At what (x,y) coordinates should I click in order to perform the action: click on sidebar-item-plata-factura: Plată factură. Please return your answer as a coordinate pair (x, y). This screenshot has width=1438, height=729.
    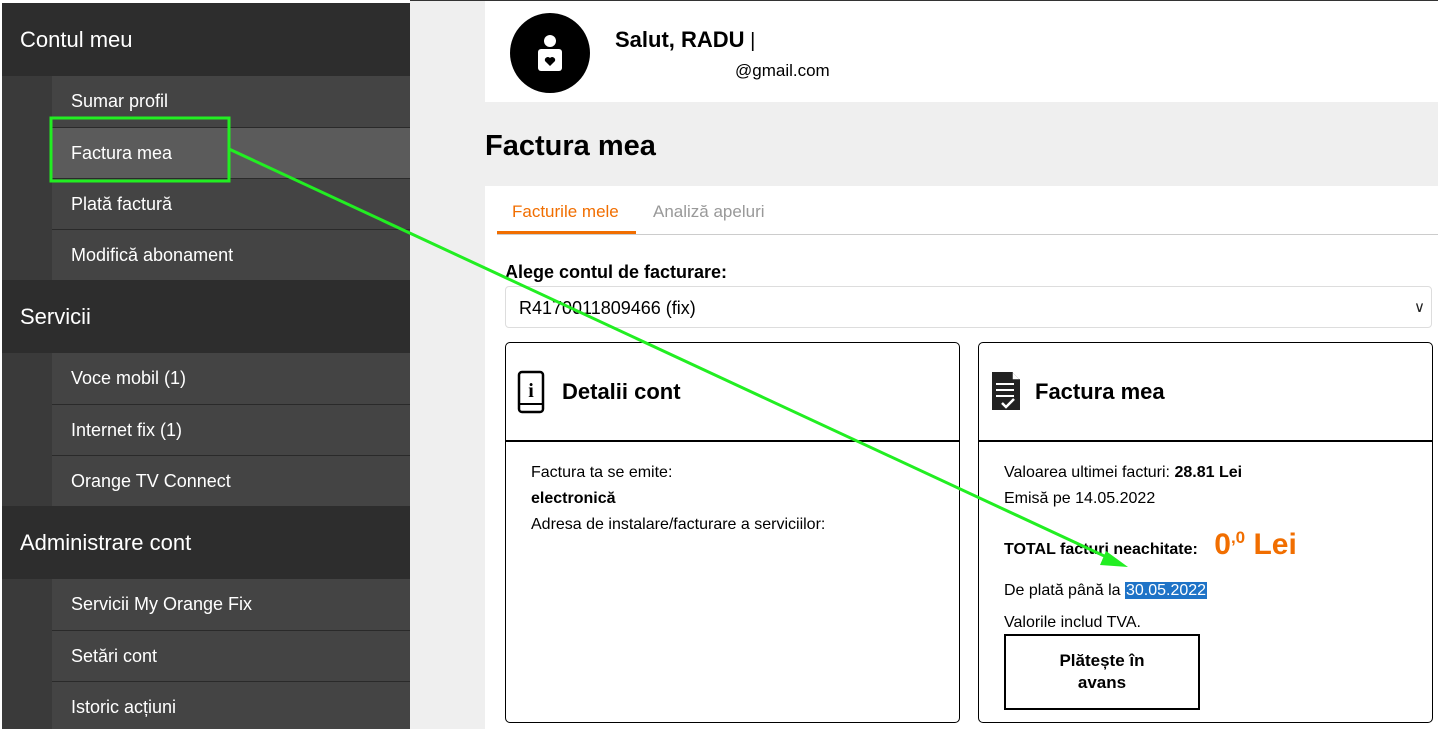
    Looking at the image, I should click on (231, 203).